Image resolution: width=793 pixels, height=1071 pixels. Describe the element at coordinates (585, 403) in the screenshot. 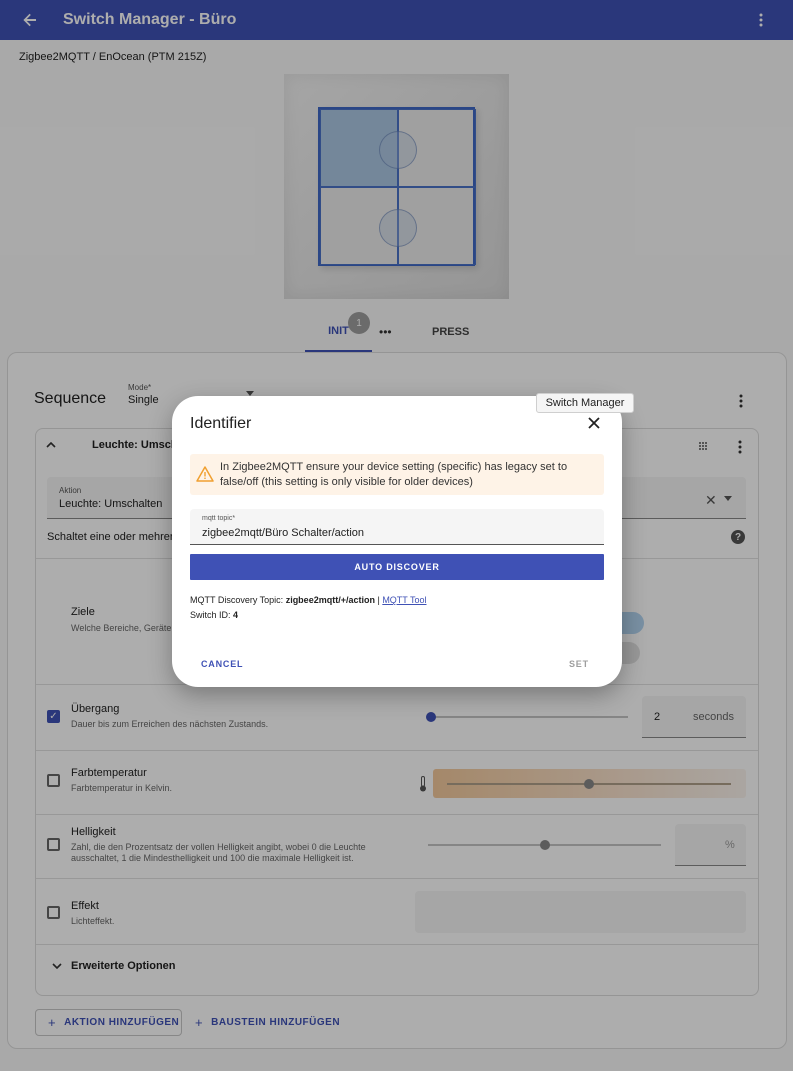

I see `tooltip: Switch Manager` at that location.